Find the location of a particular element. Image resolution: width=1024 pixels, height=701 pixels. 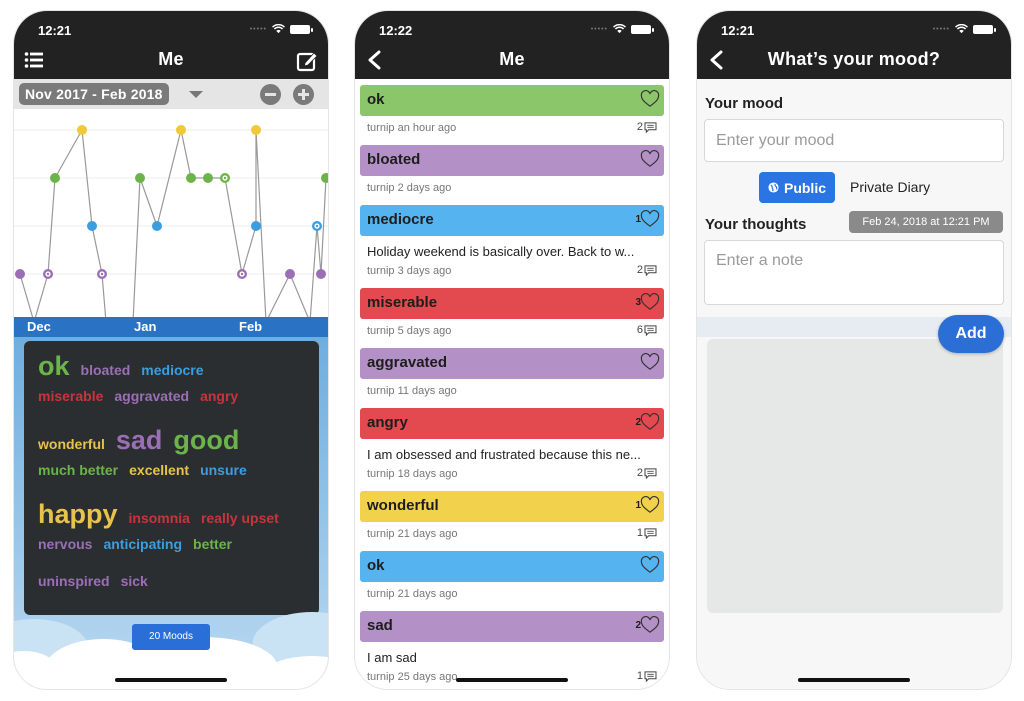

word-cloud-row: much better excellent unsure is located at coordinates (171, 480).